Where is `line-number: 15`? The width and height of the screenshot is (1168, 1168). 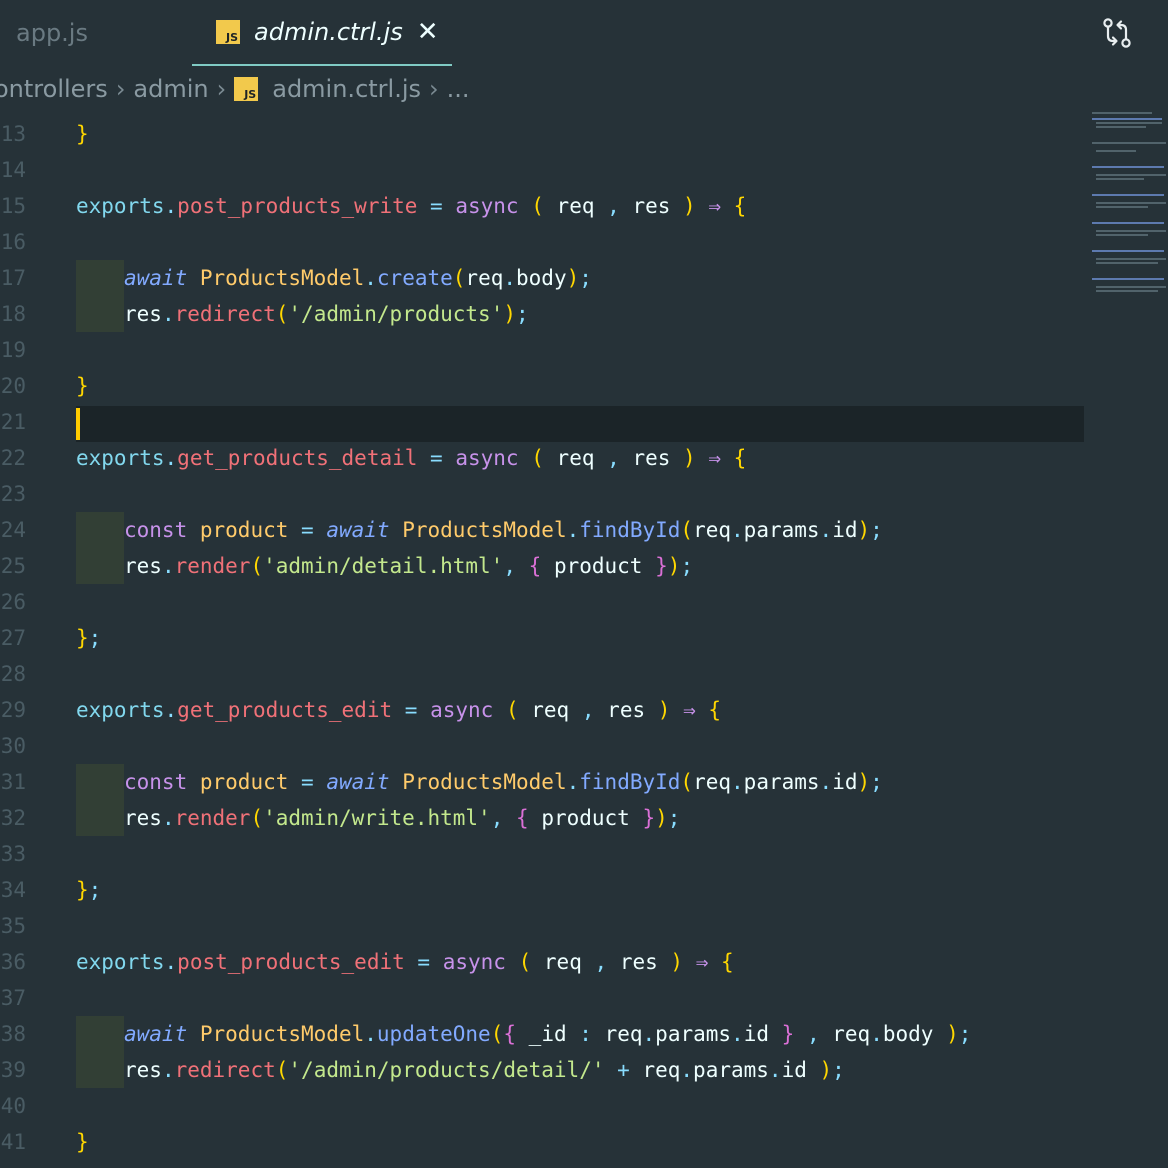 line-number: 15 is located at coordinates (13, 206).